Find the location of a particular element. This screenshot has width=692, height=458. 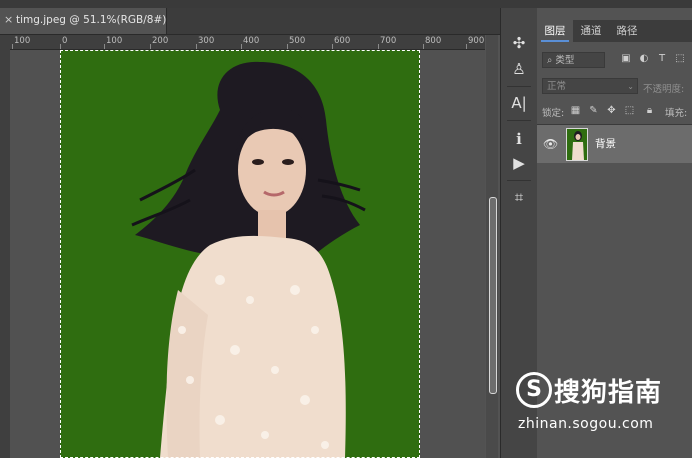

kind-filter-select: ⌕ 类型 is located at coordinates (573, 60).